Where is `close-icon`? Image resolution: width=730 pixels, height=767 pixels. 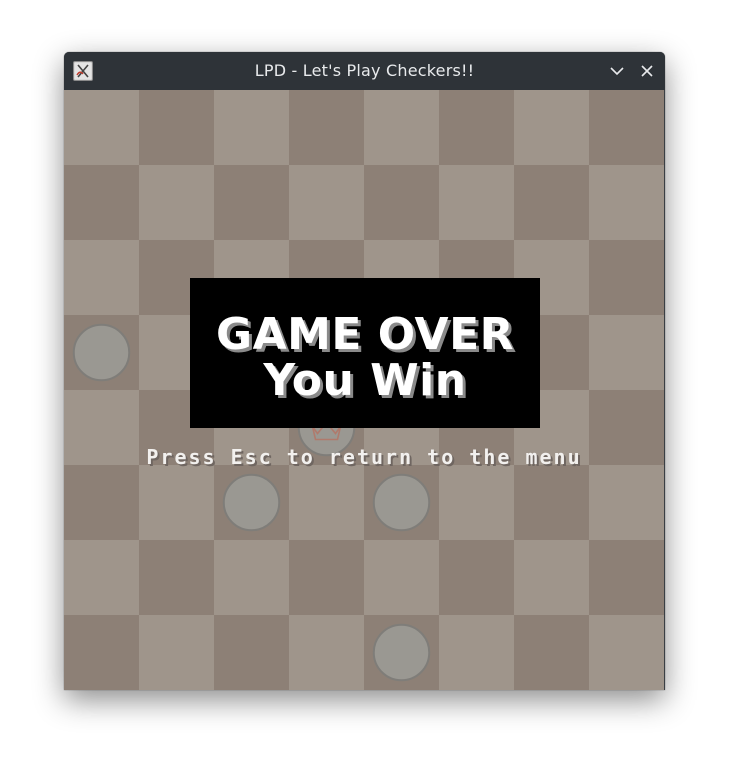
close-icon is located at coordinates (647, 71).